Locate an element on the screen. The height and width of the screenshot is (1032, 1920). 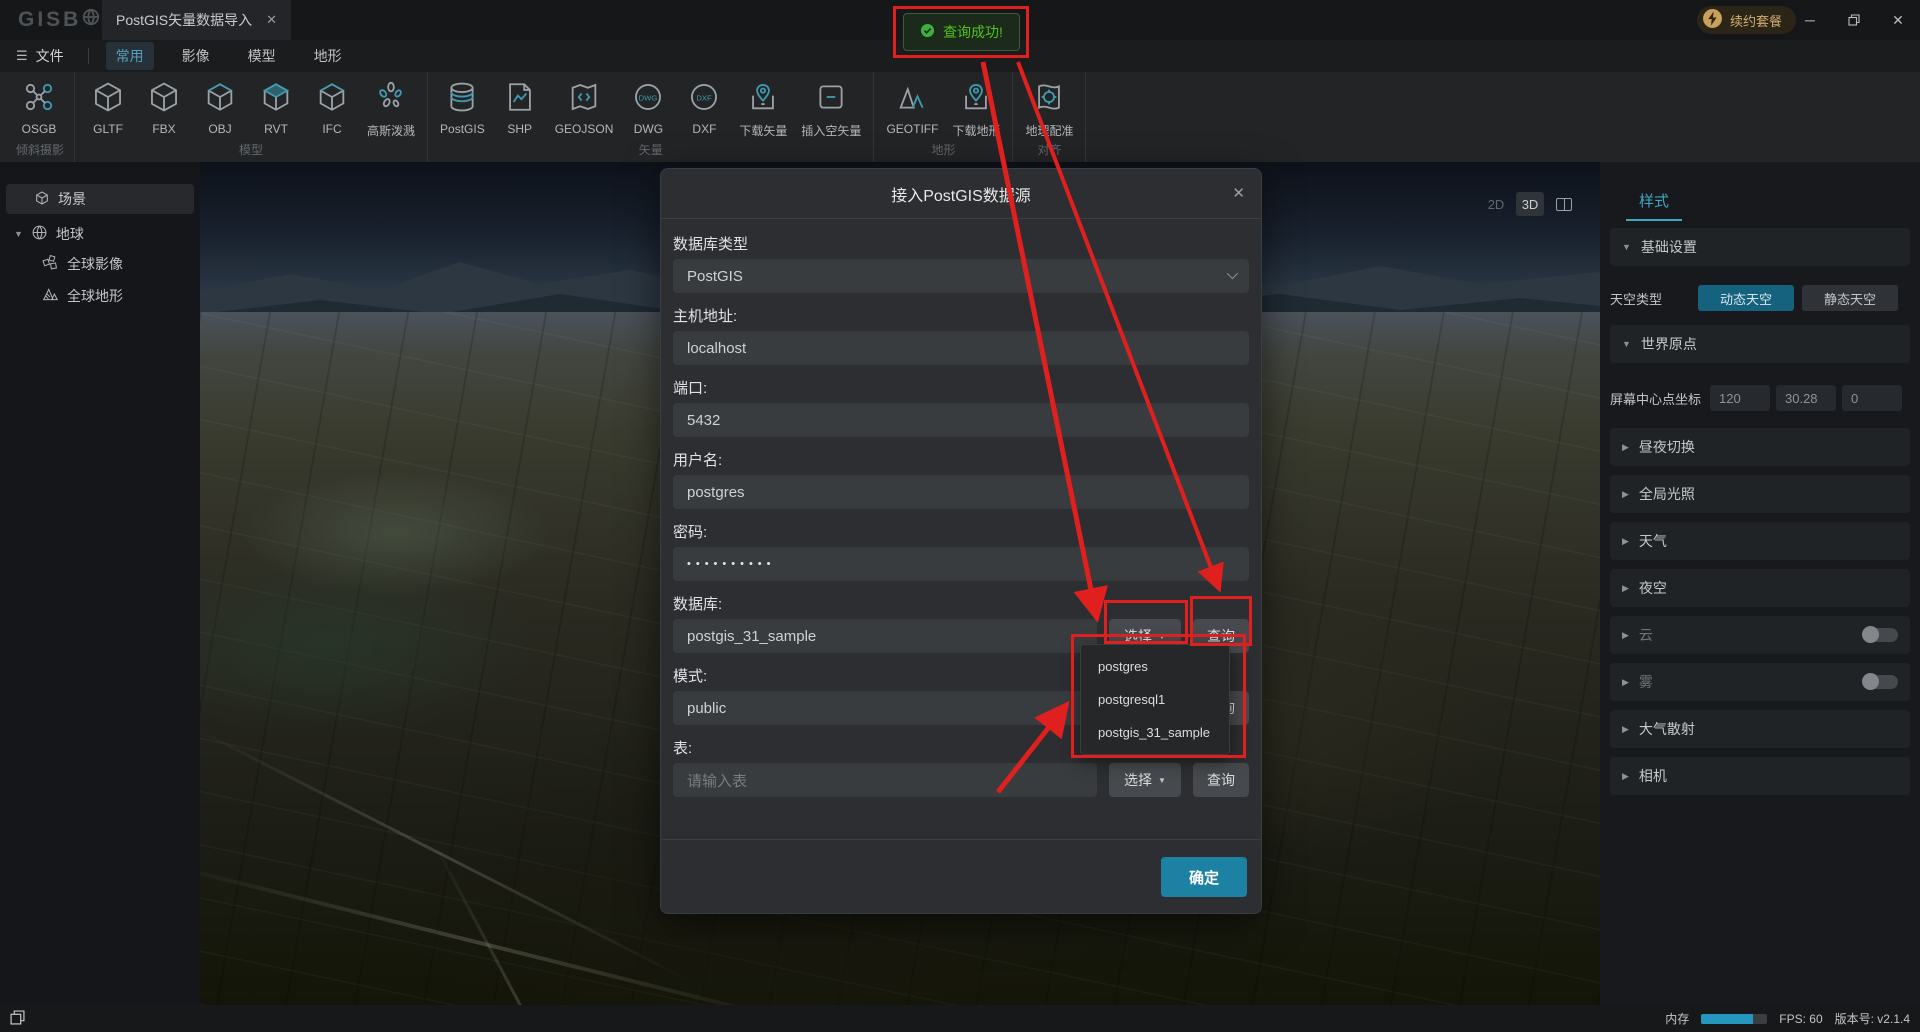
globe-icon is located at coordinates (39, 234).